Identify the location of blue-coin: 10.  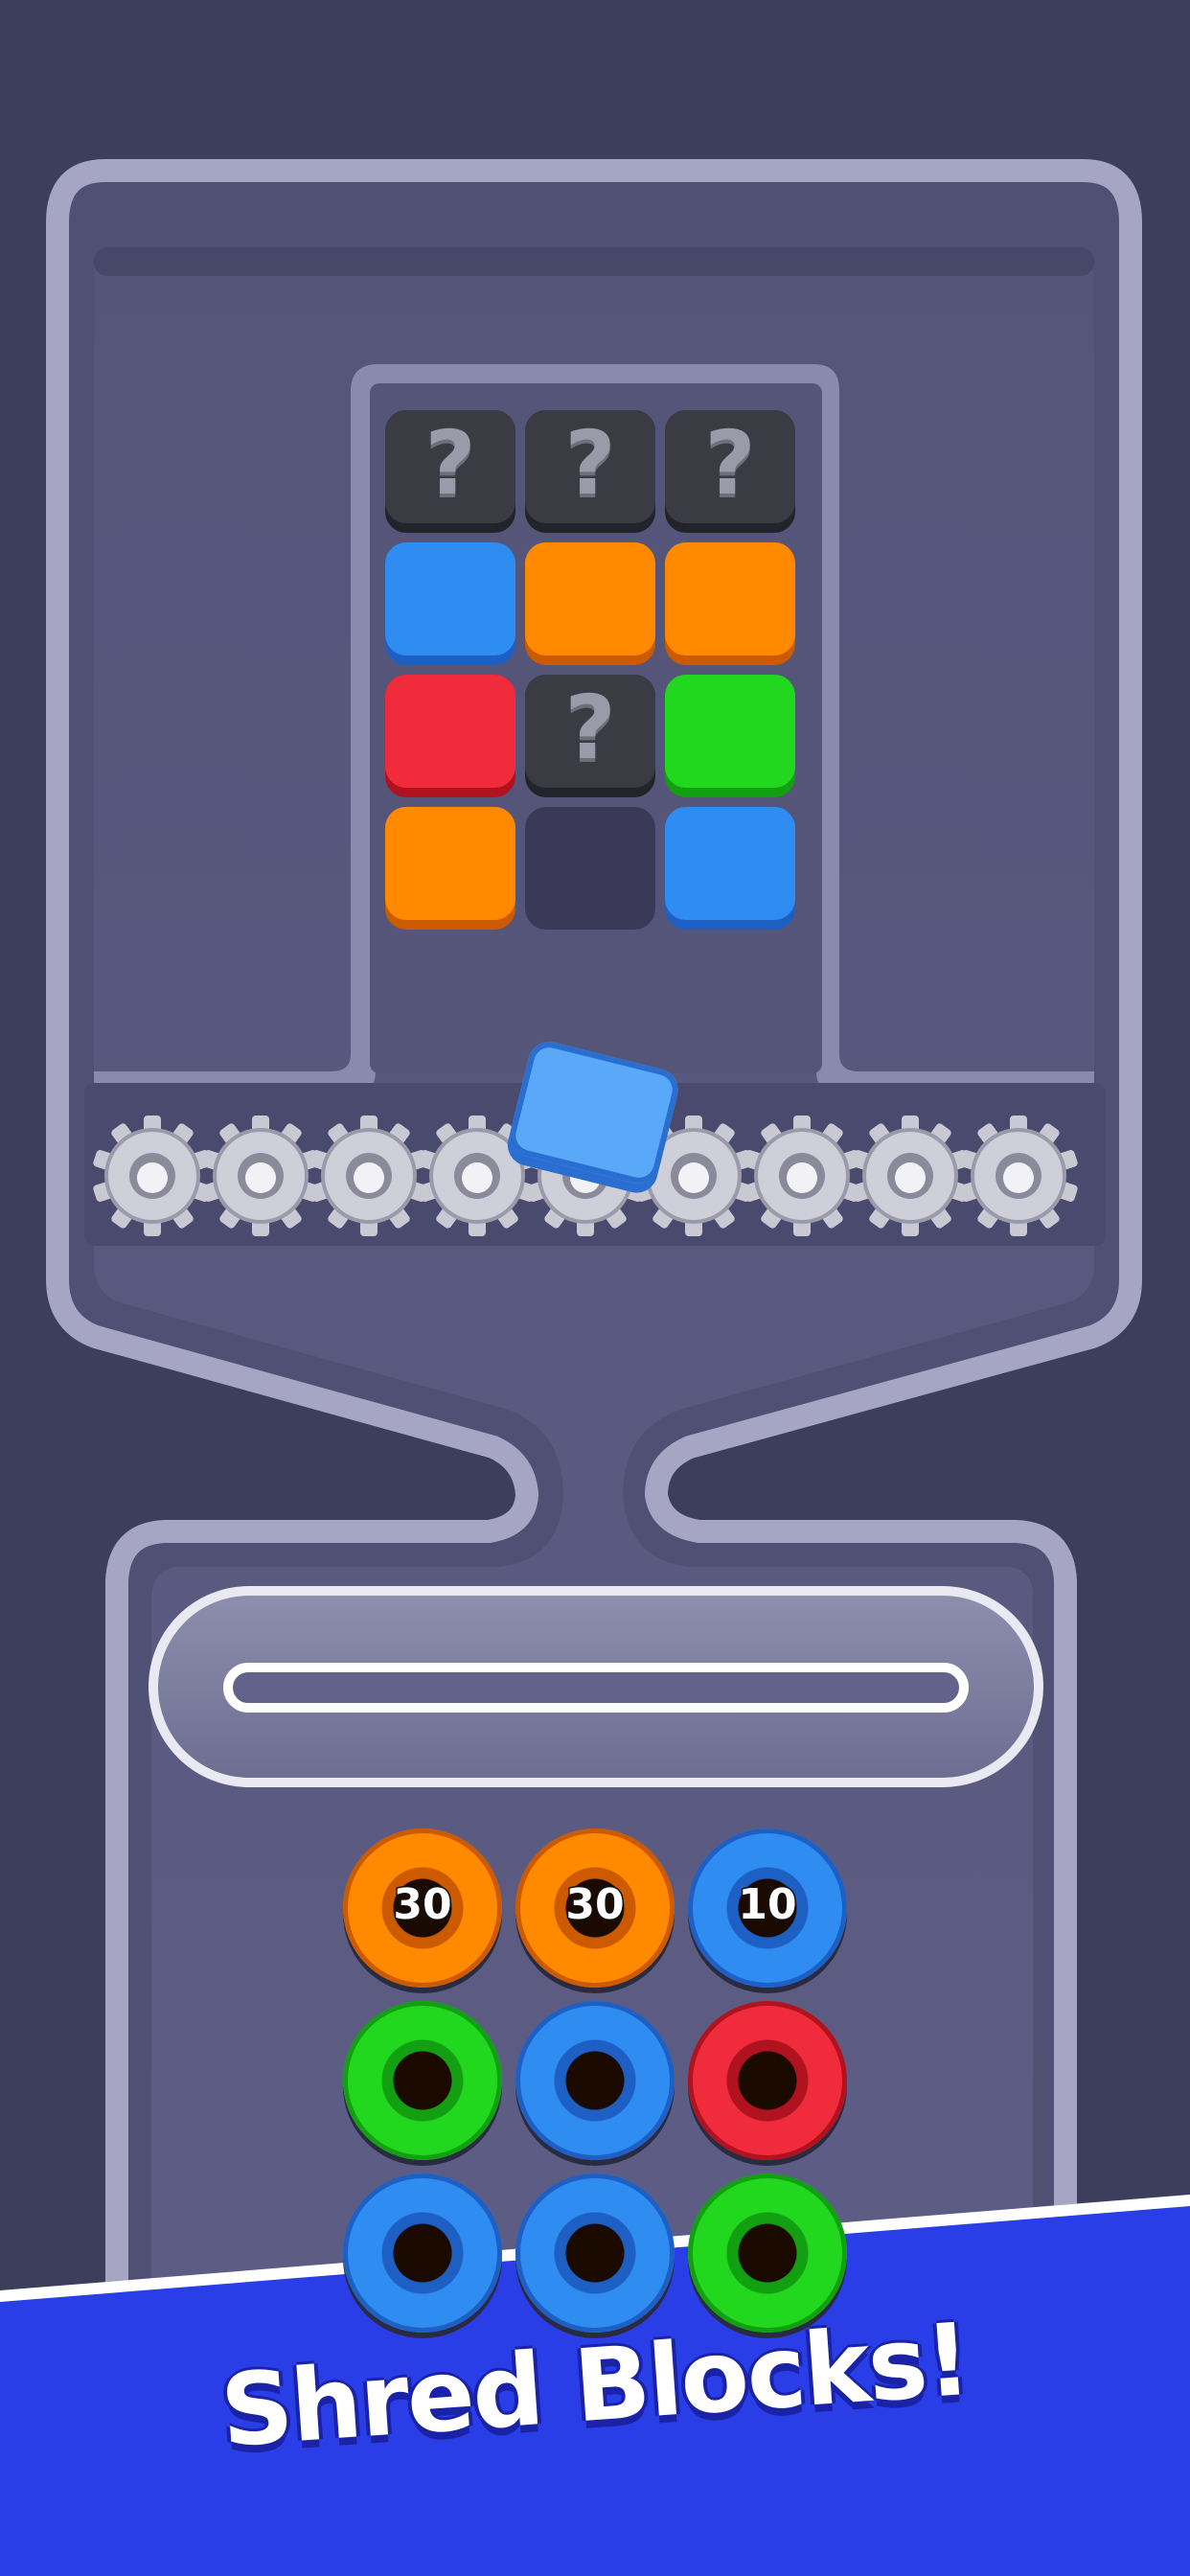
(767, 1908).